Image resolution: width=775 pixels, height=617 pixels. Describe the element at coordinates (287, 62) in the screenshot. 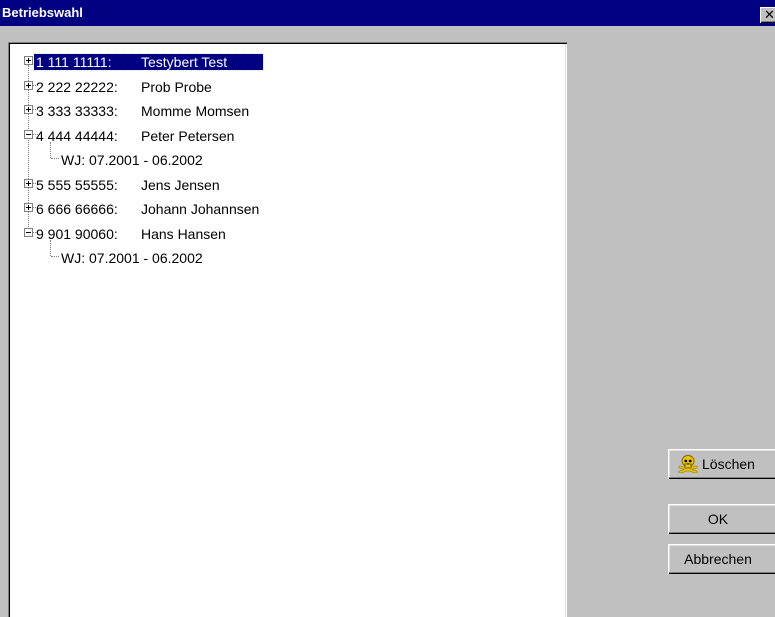

I see `tree-node: 1 111 11111: Testybert Test` at that location.